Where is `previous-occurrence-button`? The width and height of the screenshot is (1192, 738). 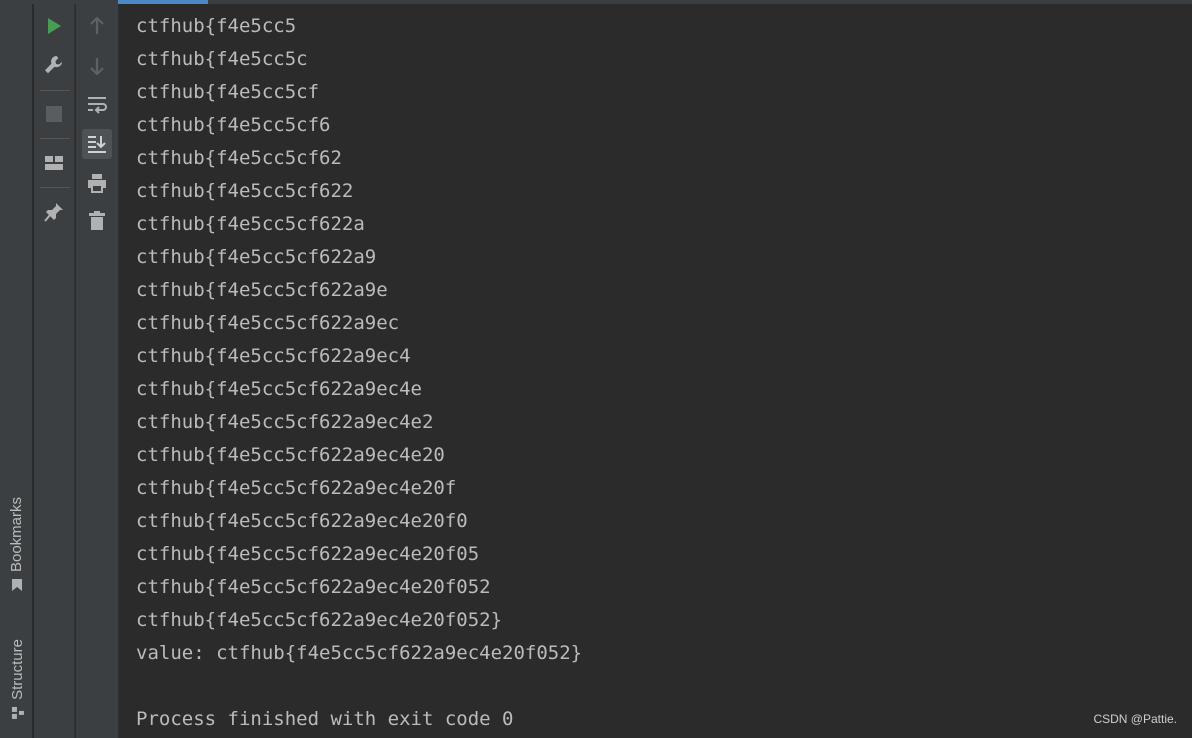 previous-occurrence-button is located at coordinates (97, 26).